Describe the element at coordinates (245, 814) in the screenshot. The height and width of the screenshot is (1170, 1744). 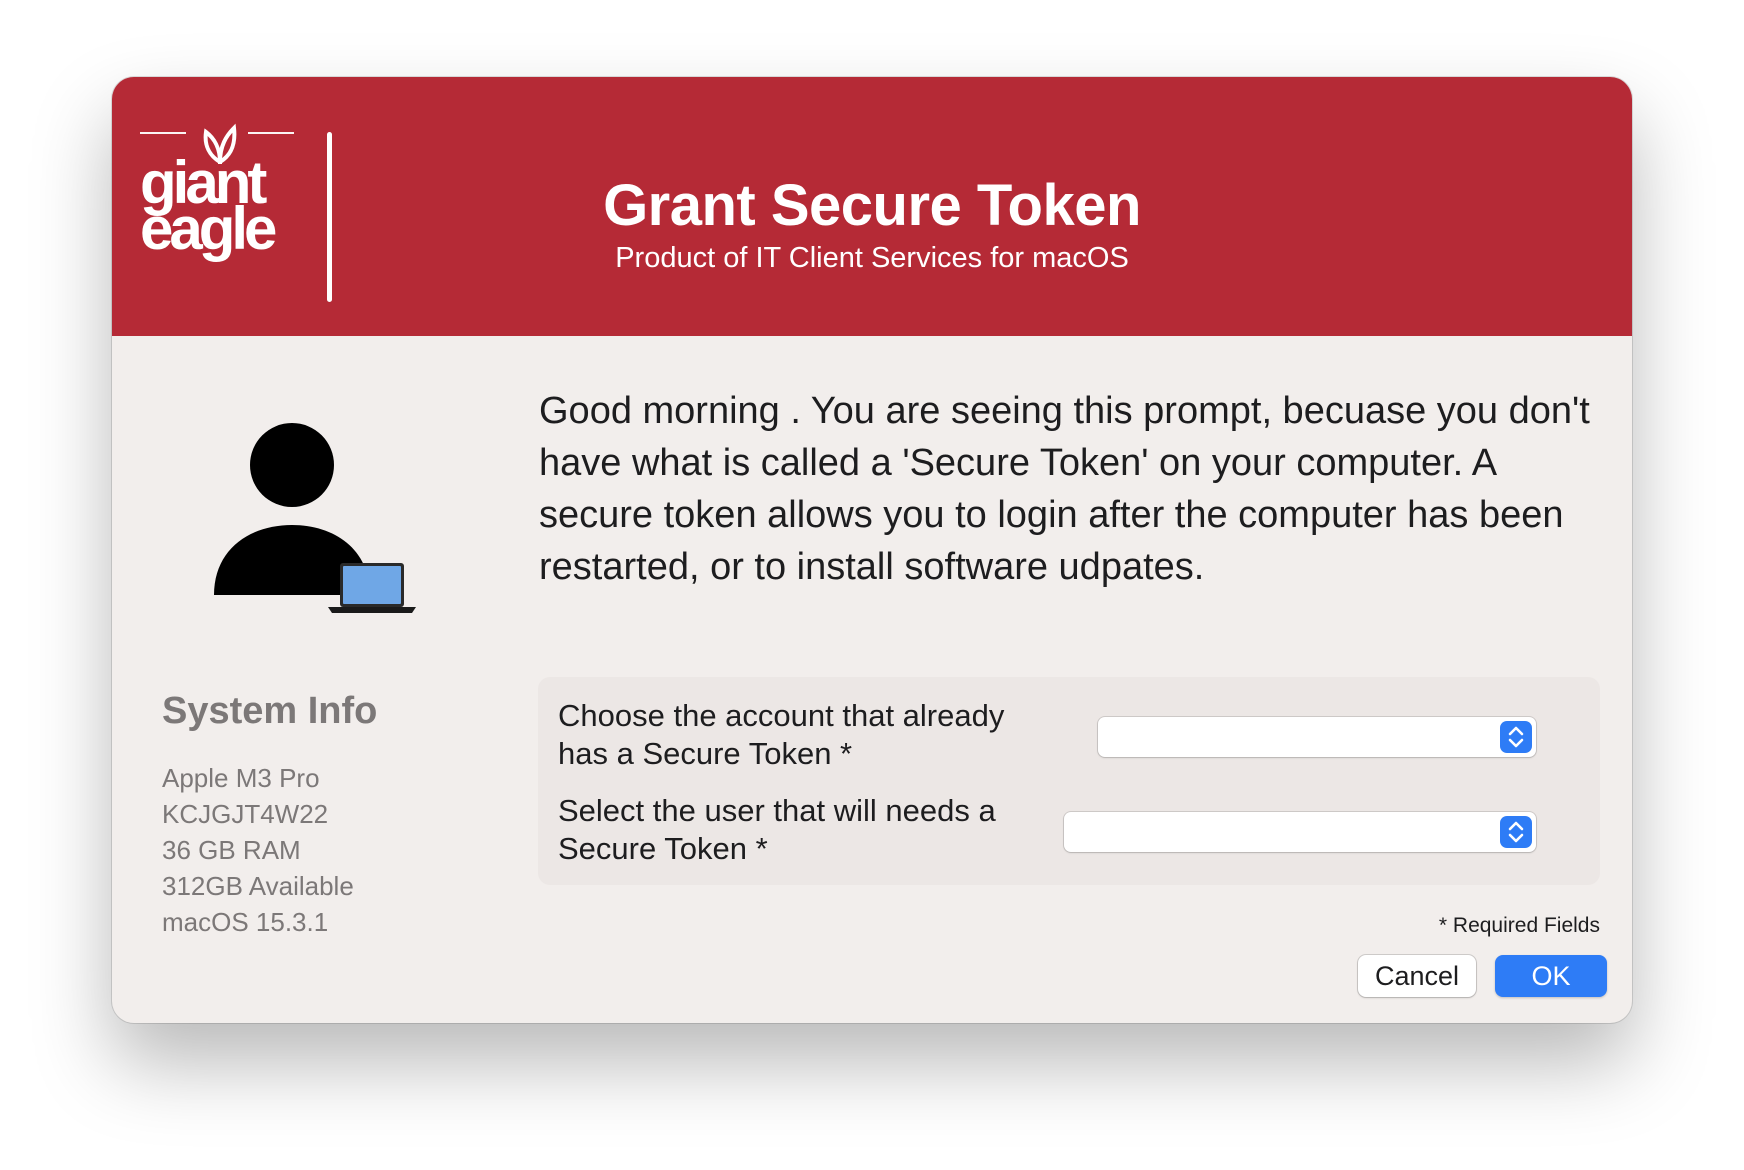
I see `system-info-serial: KCJGJT4W22` at that location.